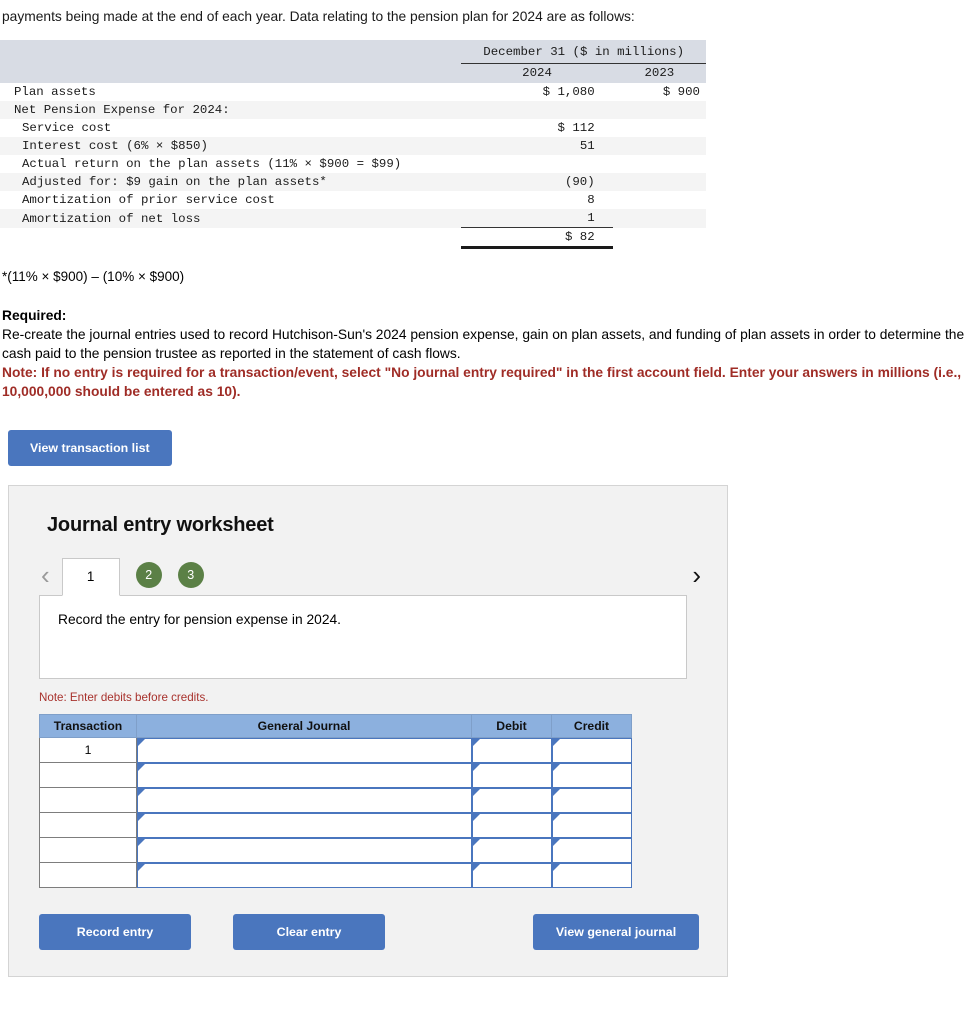 This screenshot has width=977, height=1024. What do you see at coordinates (115, 932) in the screenshot?
I see `record-entry-button: Record entry` at bounding box center [115, 932].